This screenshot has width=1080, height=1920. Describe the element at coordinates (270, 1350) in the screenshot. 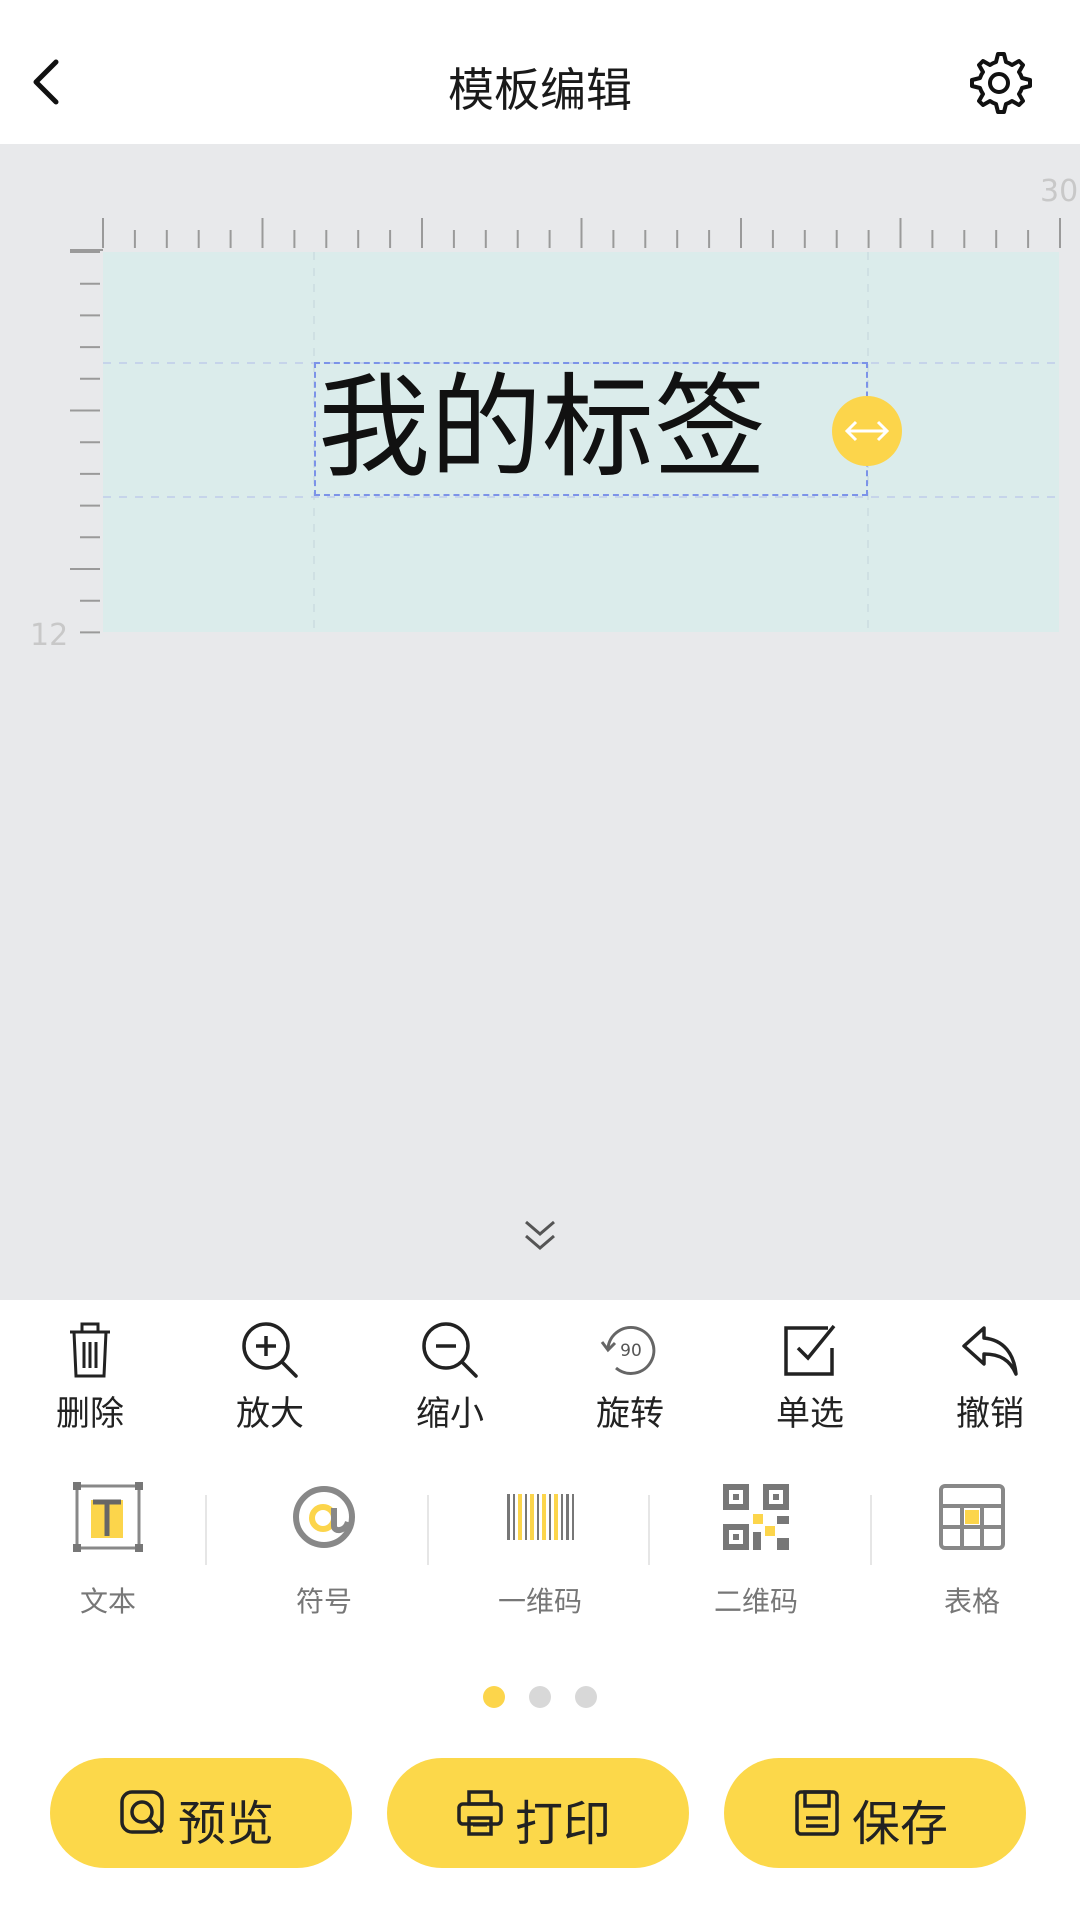

I see `zoom-in-icon` at that location.